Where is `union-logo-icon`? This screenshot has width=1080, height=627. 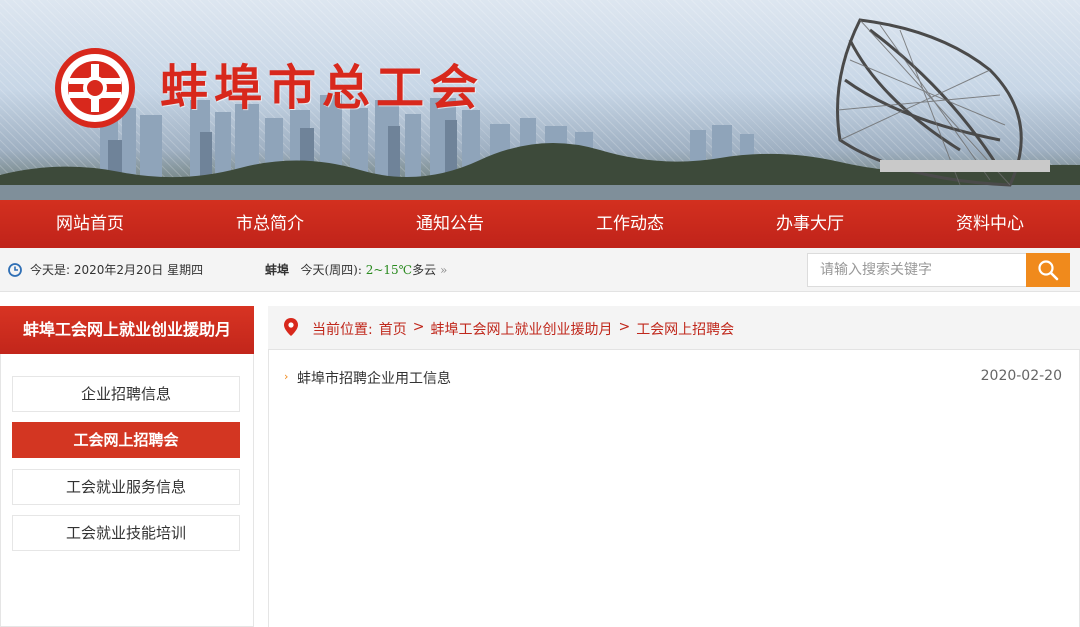
union-logo-icon is located at coordinates (95, 88).